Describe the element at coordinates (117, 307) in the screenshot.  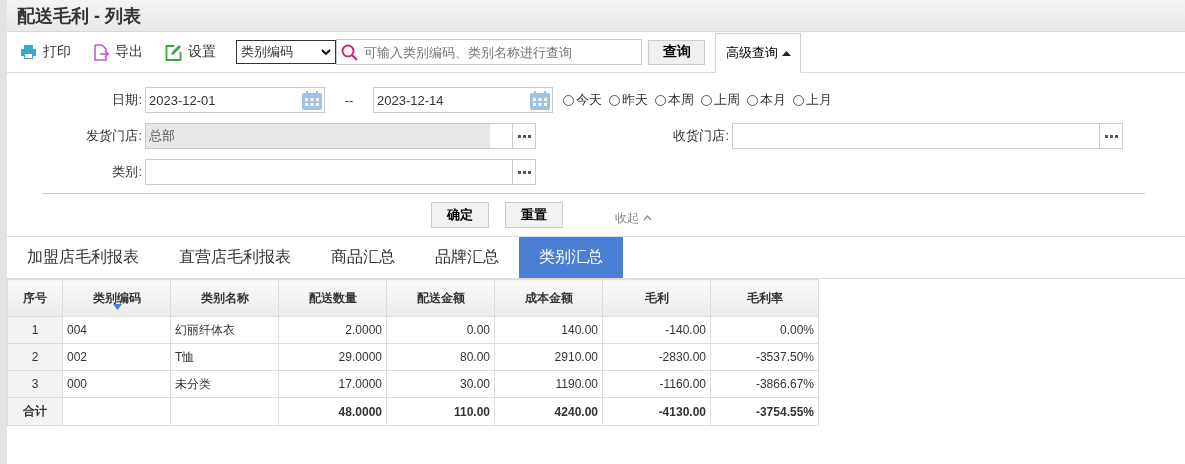
I see `sort-icon` at that location.